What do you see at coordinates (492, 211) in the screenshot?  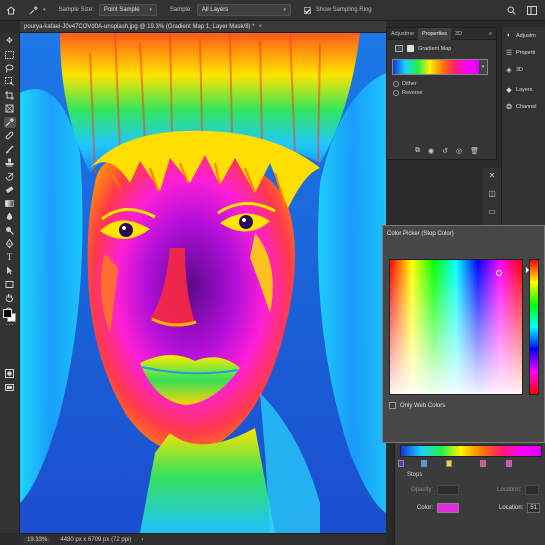 I see `layer-comps-icon: ▭` at bounding box center [492, 211].